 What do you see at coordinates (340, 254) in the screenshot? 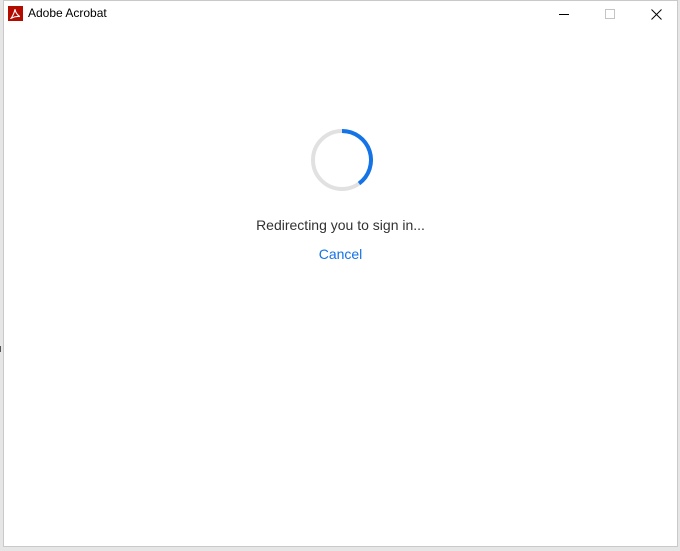
I see `cancel-link: Cancel` at bounding box center [340, 254].